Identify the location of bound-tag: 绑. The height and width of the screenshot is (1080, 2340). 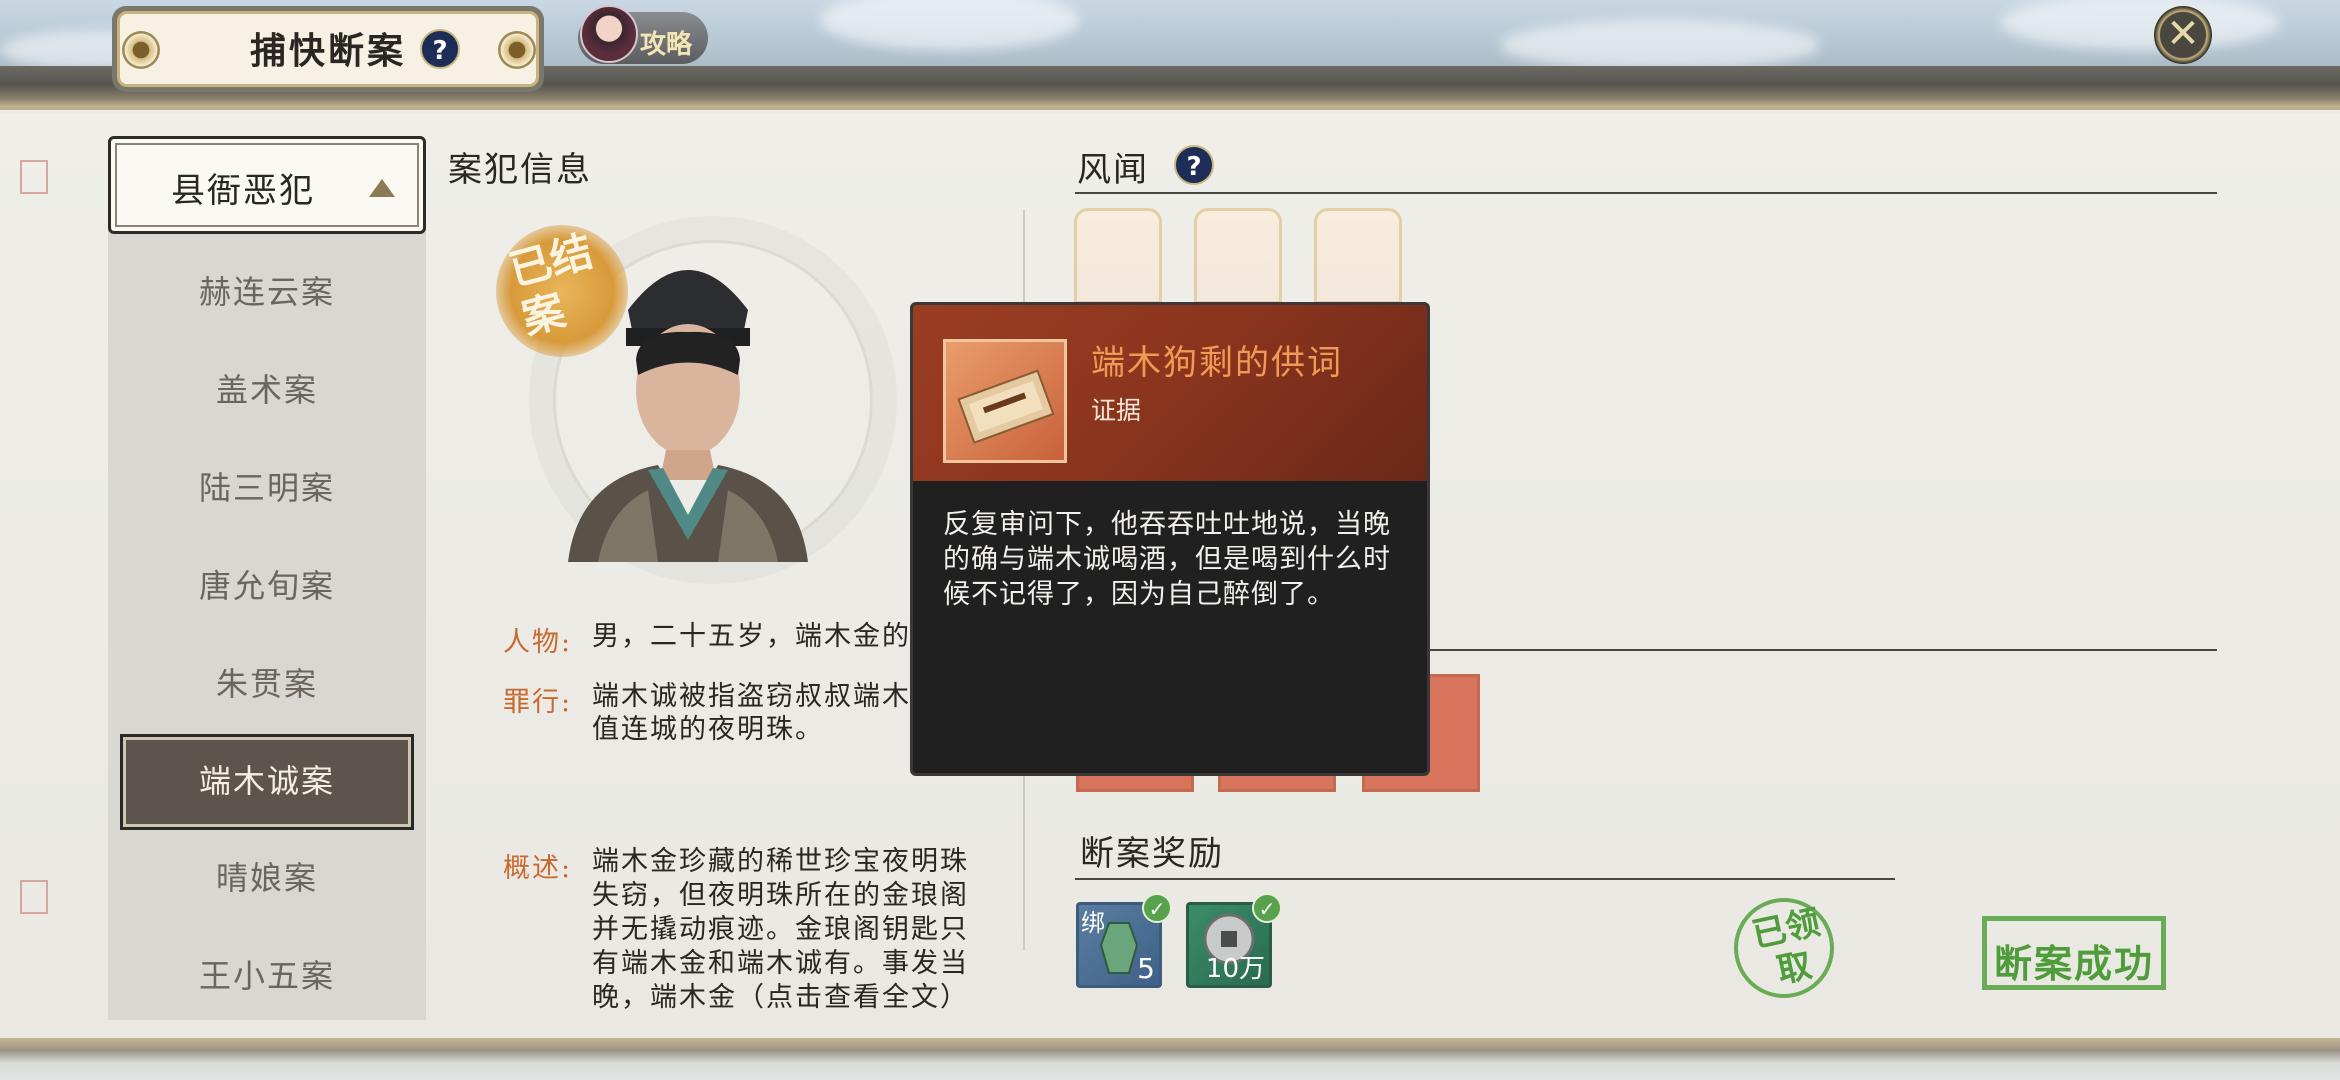
(1093, 923).